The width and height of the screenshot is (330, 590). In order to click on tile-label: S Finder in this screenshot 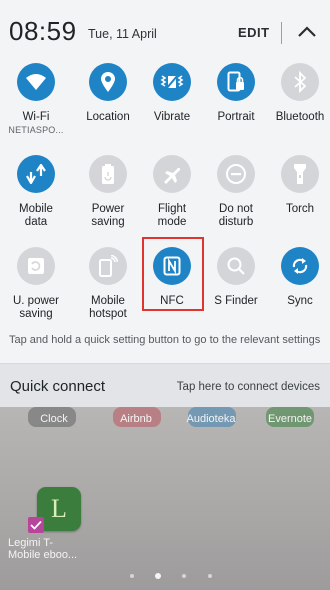, I will do `click(236, 301)`.